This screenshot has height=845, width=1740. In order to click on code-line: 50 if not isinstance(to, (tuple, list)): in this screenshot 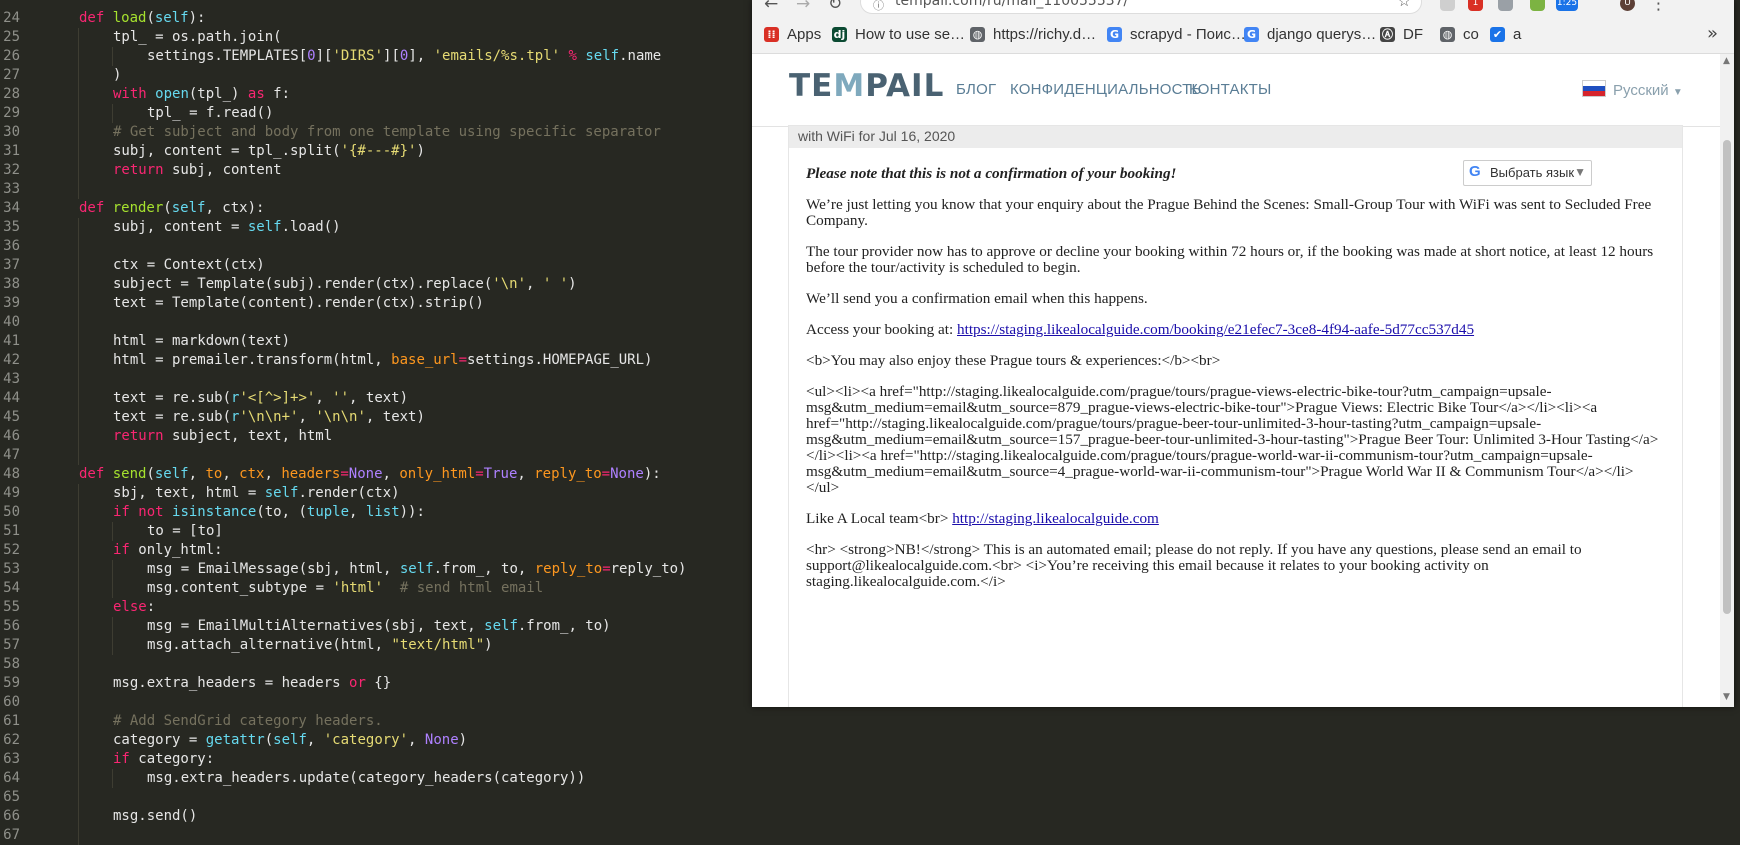, I will do `click(380, 512)`.